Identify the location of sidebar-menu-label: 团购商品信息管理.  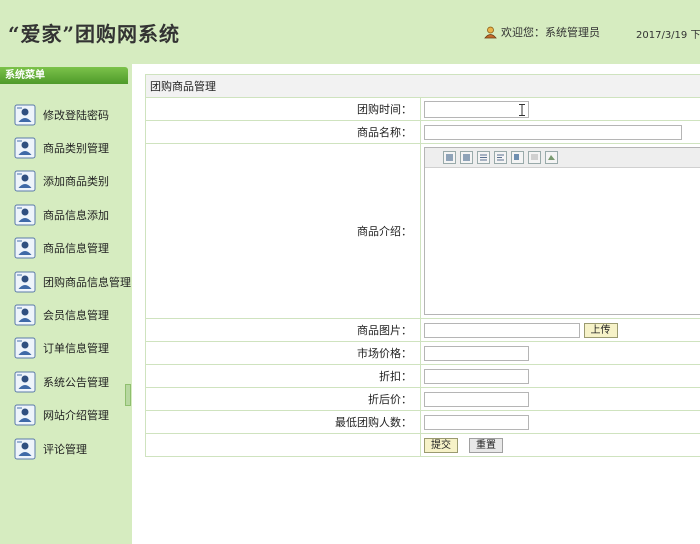
(87, 282).